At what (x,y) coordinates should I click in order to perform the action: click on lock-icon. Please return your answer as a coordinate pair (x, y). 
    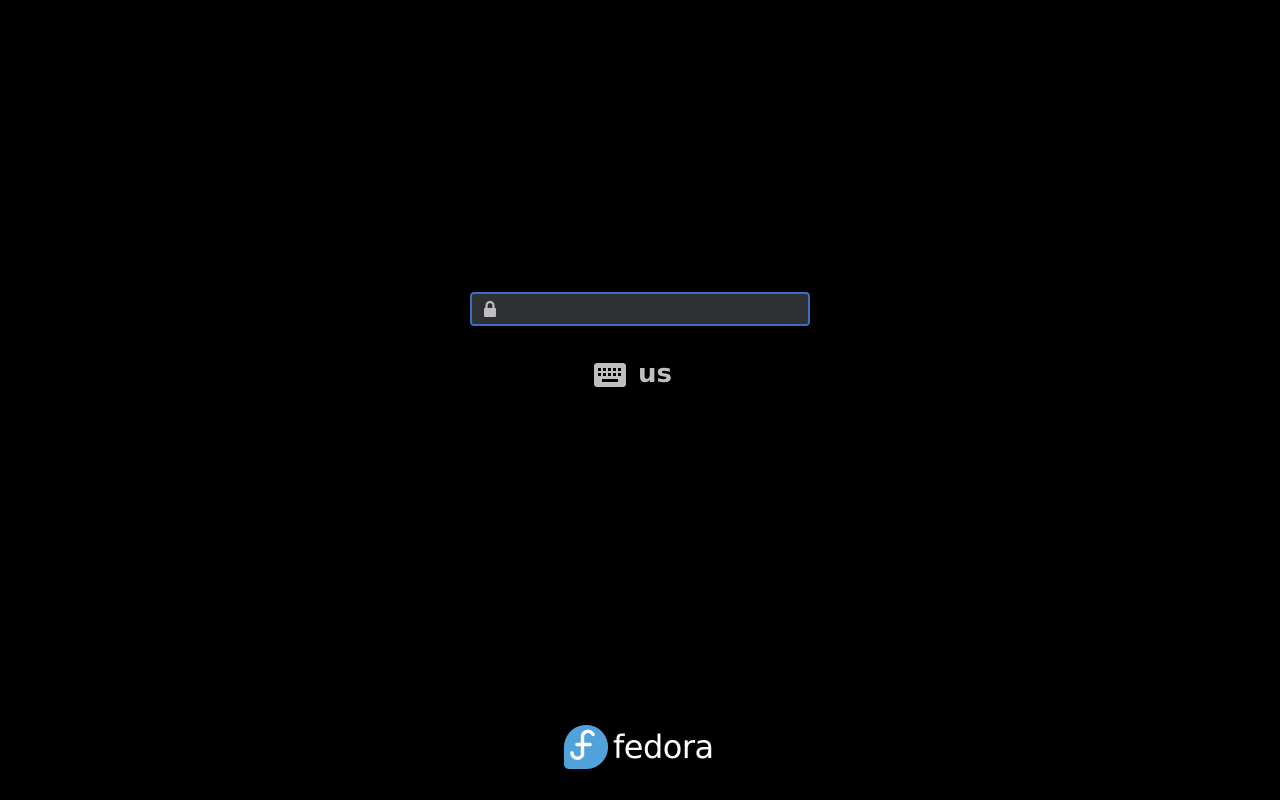
    Looking at the image, I should click on (490, 308).